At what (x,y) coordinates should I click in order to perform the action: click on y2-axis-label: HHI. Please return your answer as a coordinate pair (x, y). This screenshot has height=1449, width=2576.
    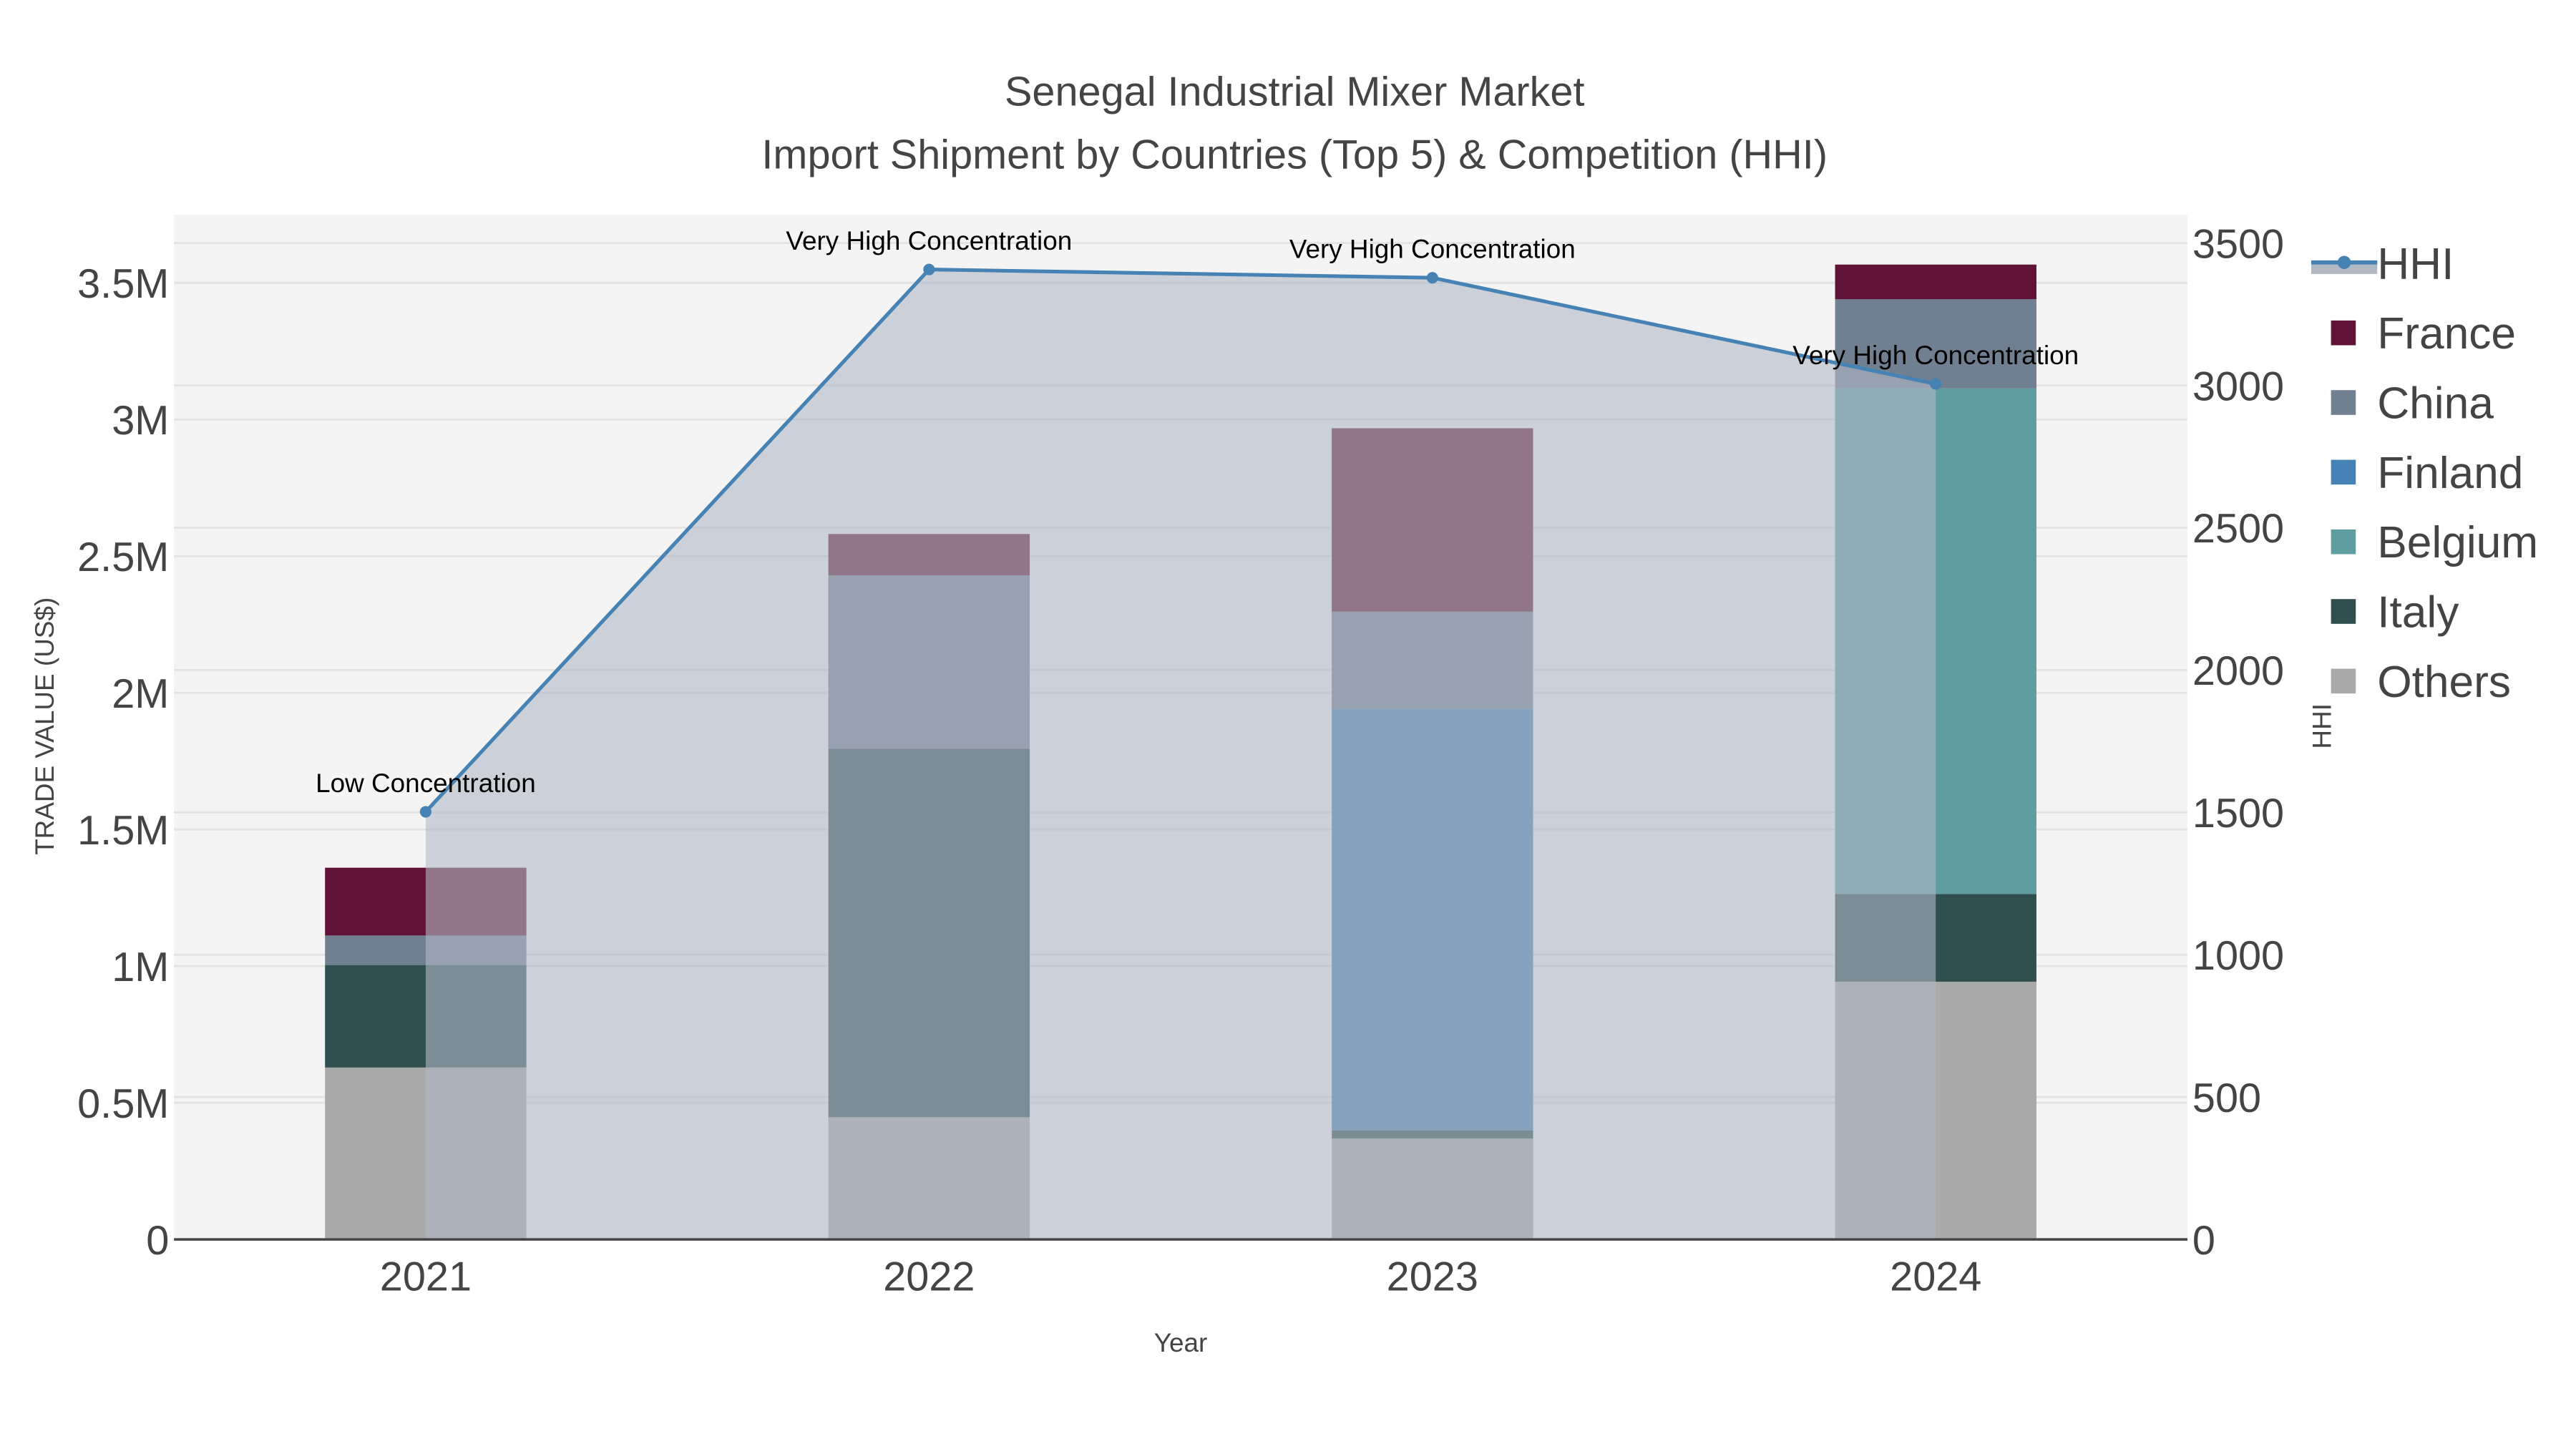
    Looking at the image, I should click on (2322, 726).